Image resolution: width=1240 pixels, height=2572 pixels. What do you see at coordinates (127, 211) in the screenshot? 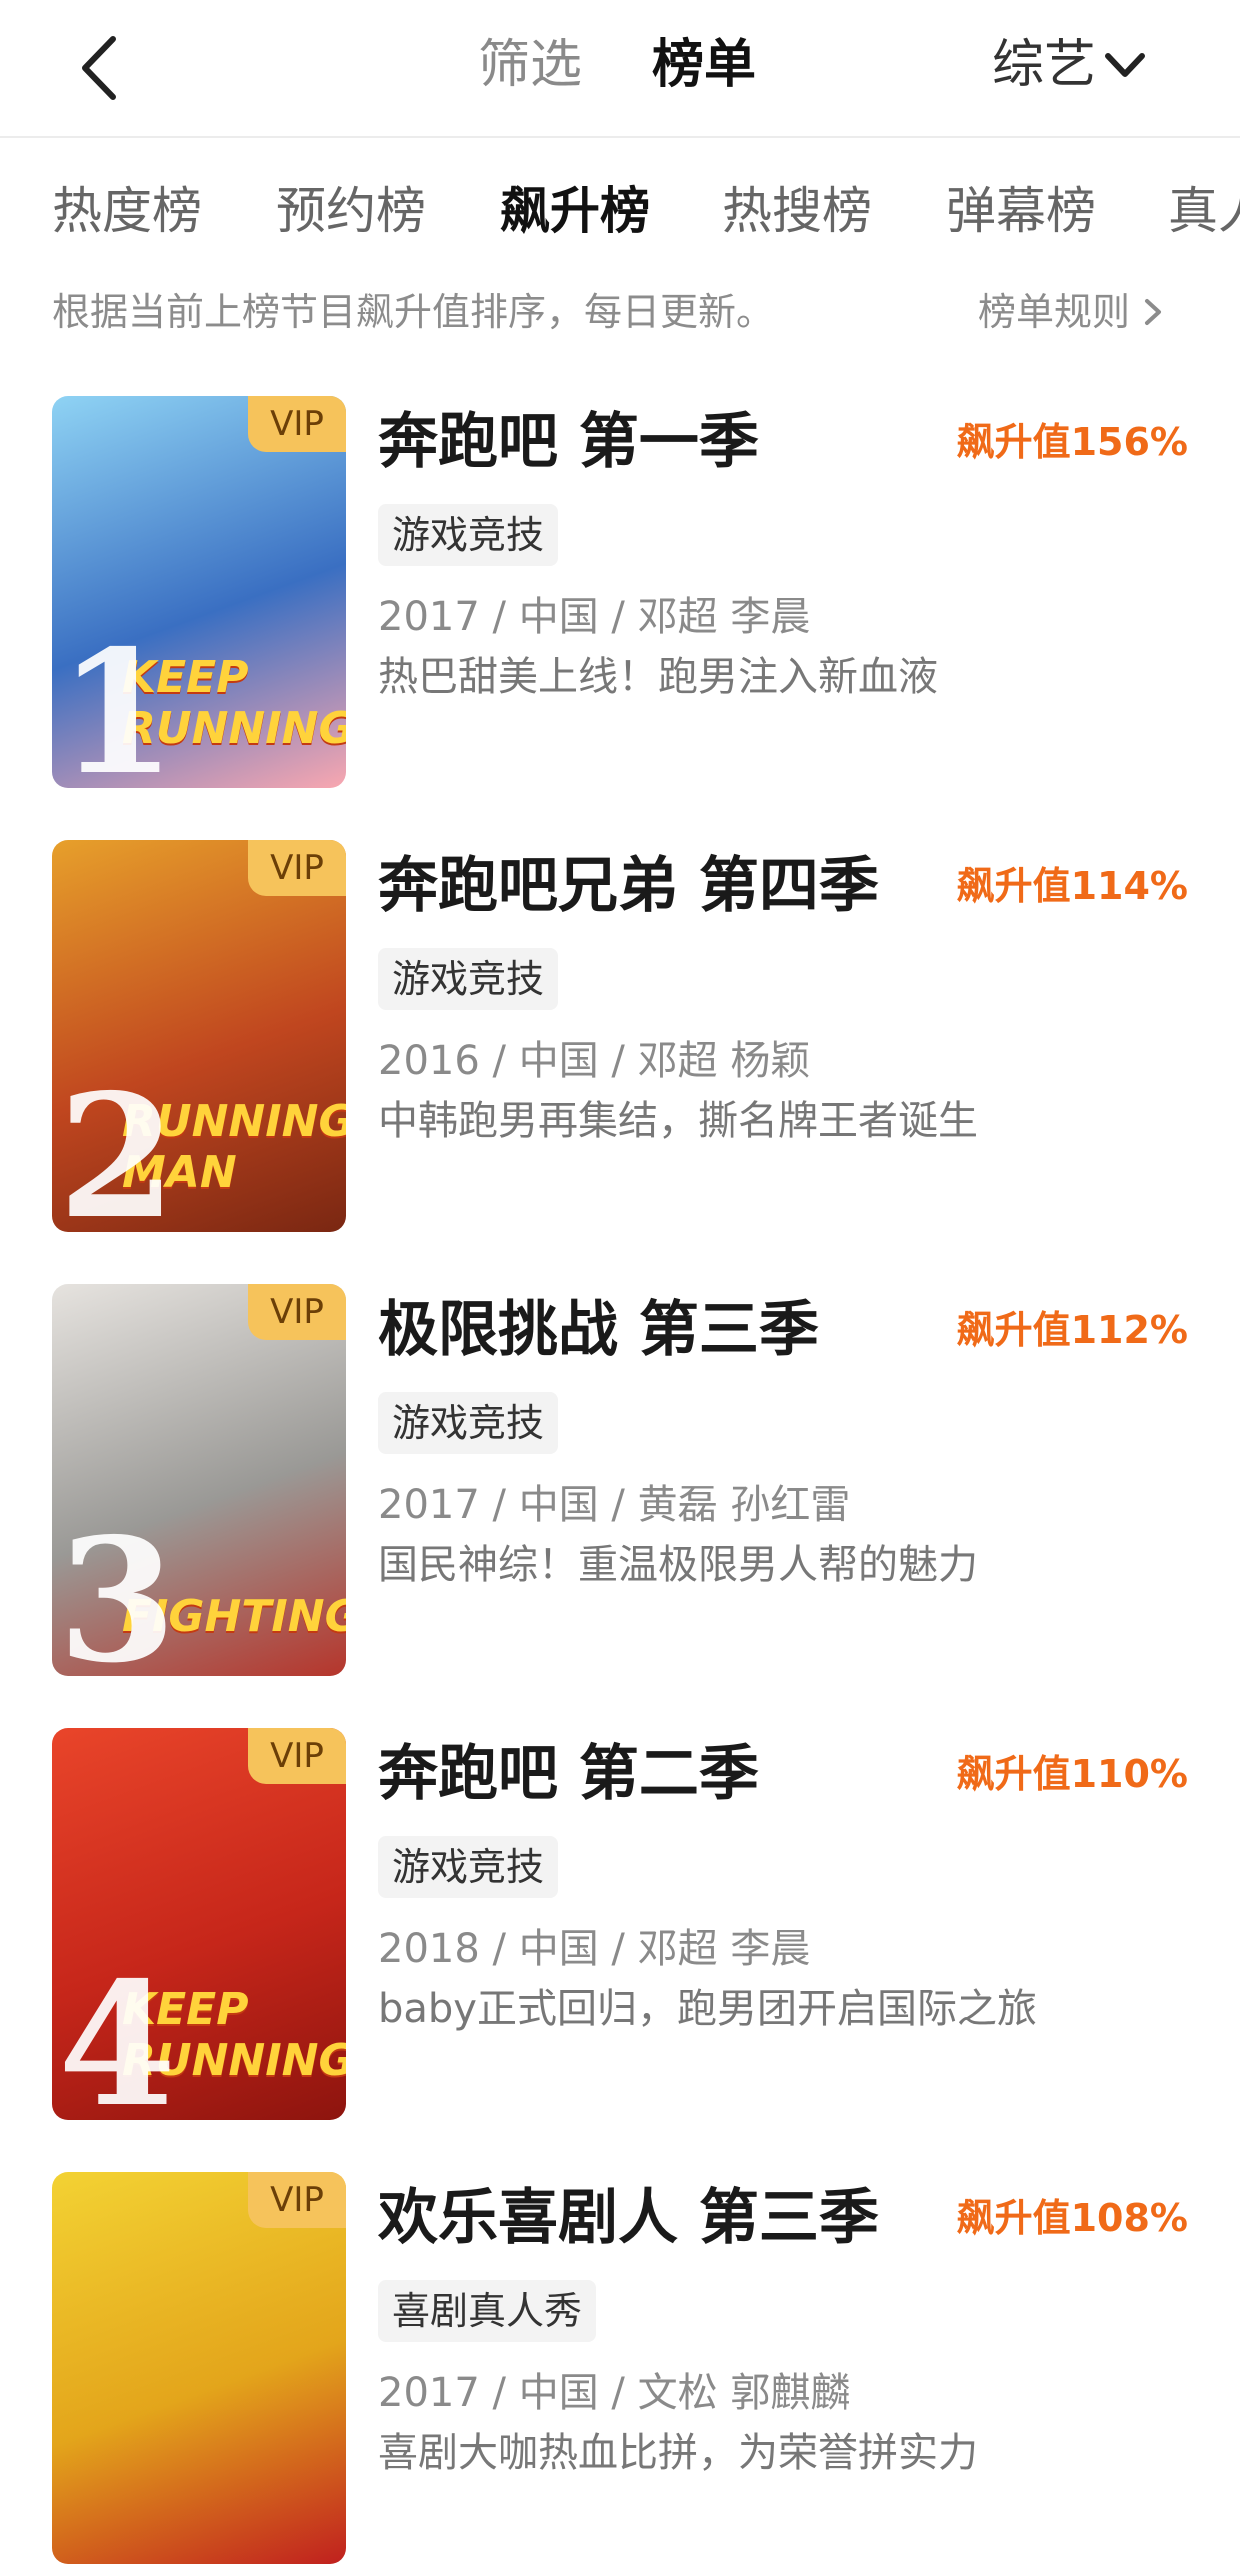
I see `chart-tab-hot: 热度榜` at bounding box center [127, 211].